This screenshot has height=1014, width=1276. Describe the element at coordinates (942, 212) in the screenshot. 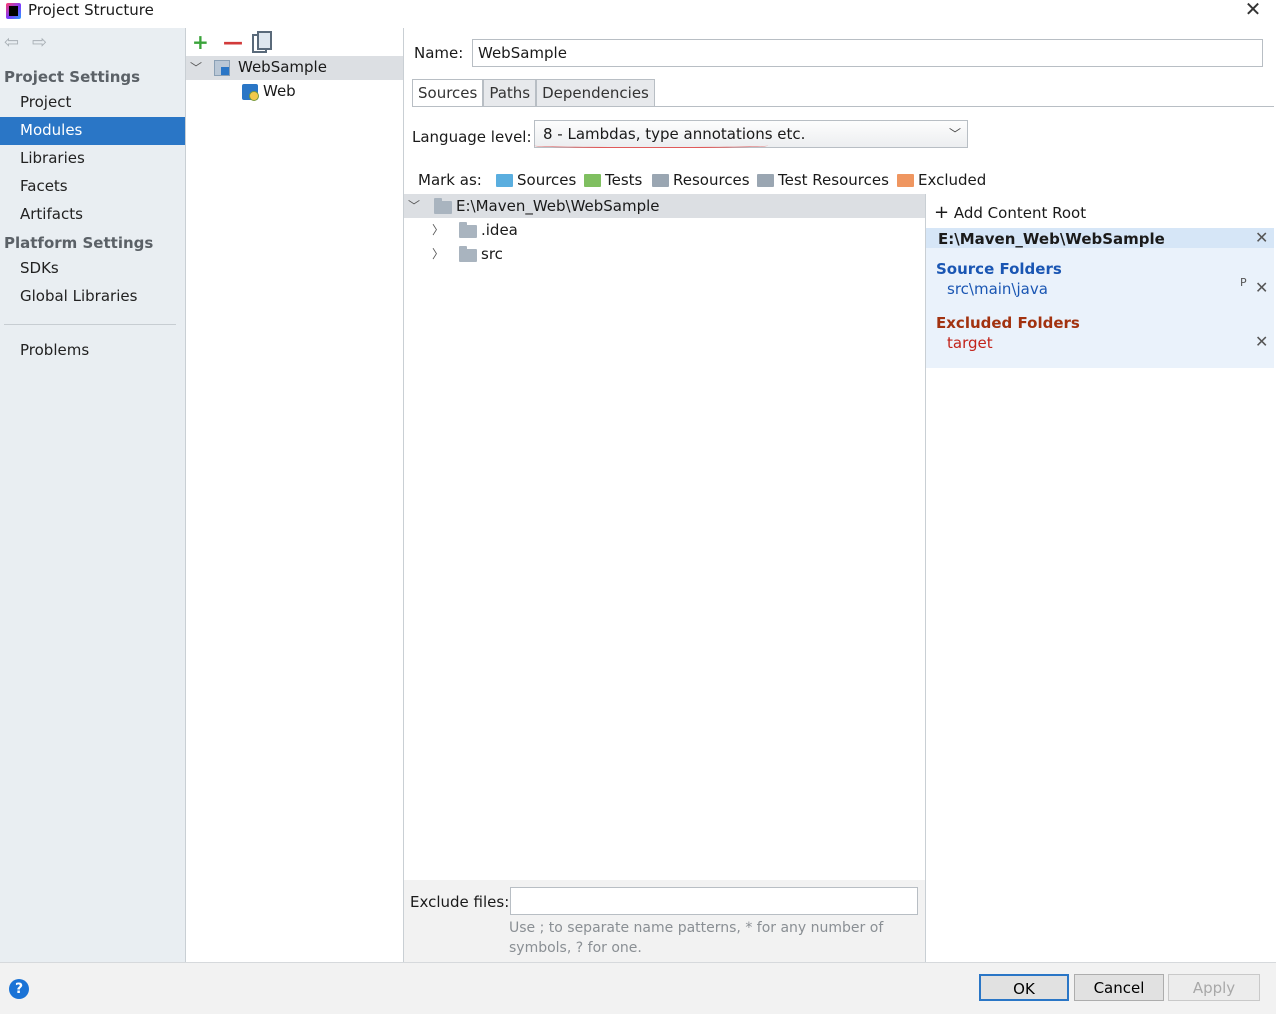

I see `plus-icon: +` at that location.